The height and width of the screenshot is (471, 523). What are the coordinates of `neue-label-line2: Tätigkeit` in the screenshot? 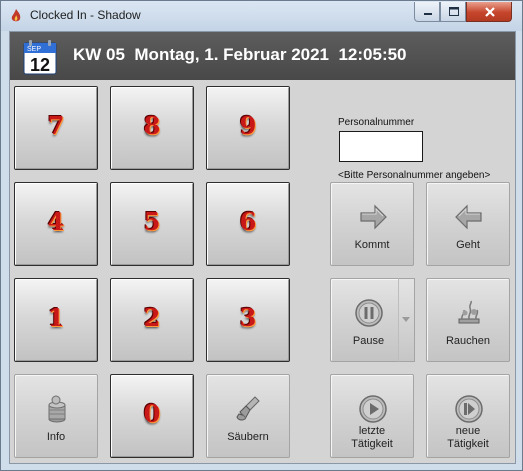 It's located at (468, 444).